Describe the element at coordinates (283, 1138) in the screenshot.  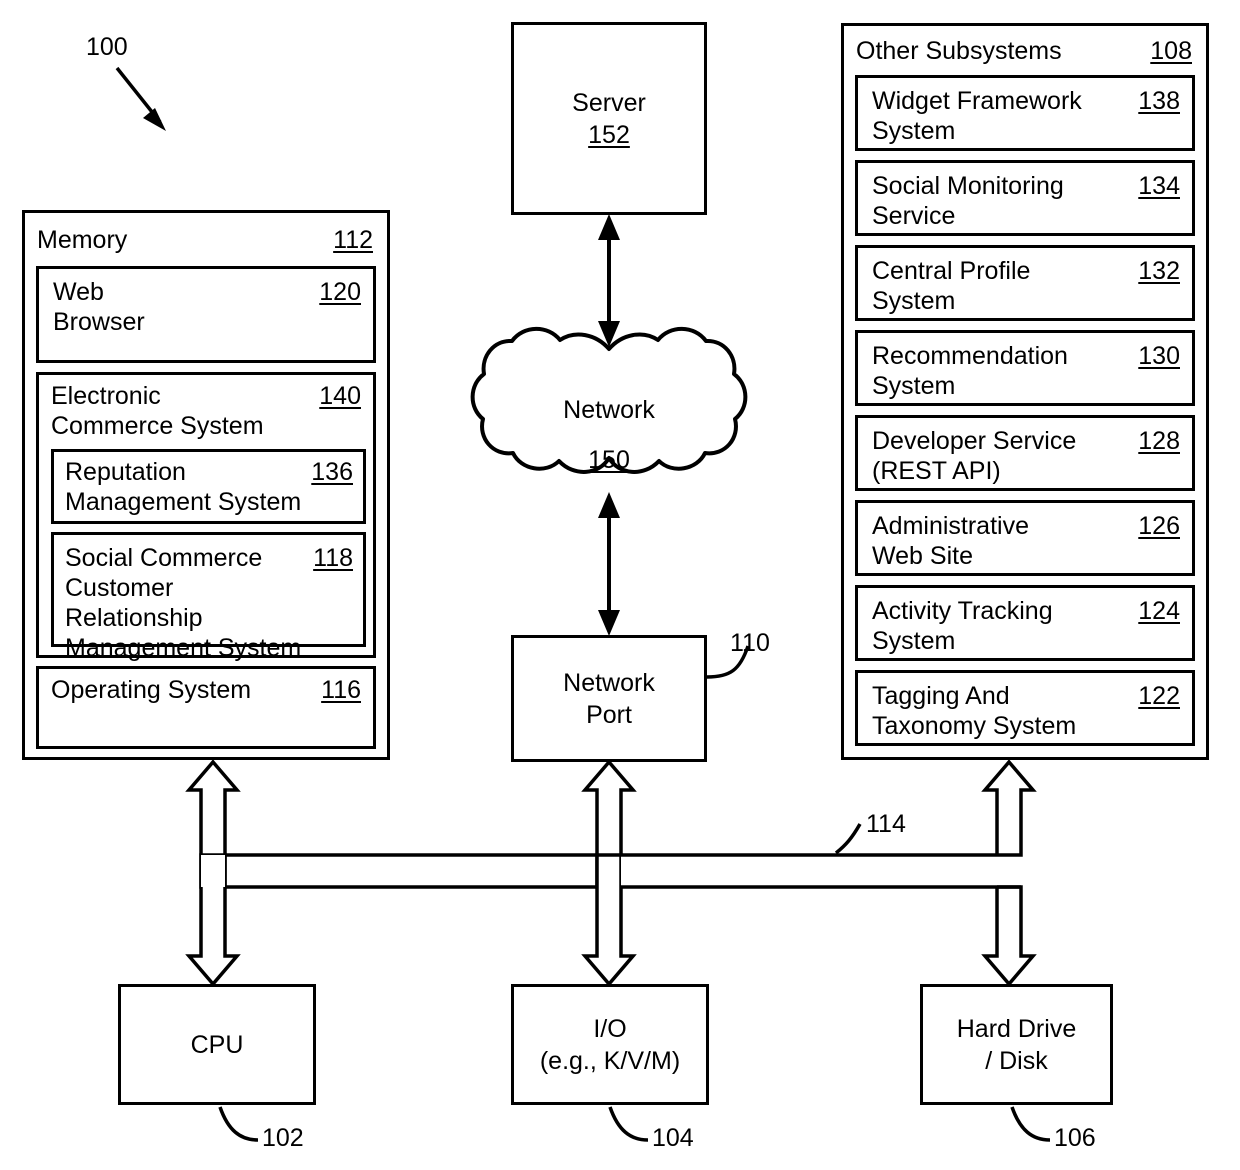
I see `cpu-ref: 102` at that location.